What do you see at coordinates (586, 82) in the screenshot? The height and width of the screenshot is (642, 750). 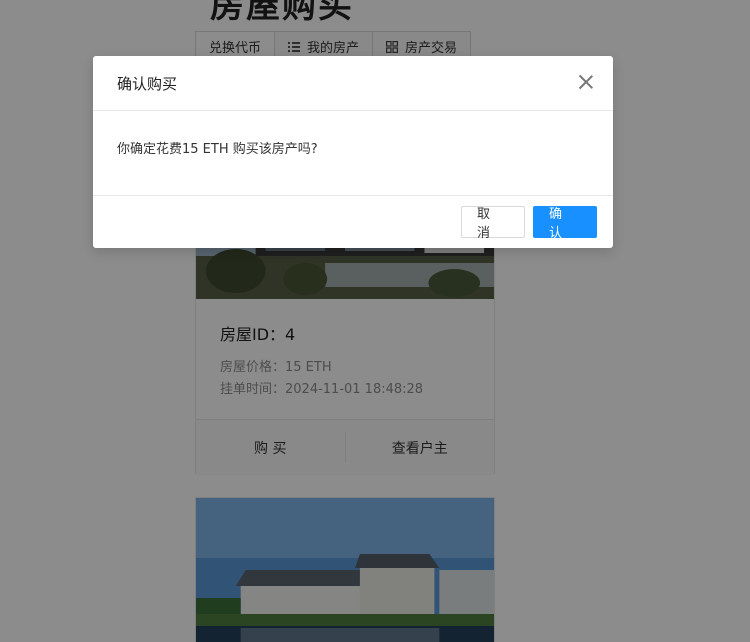 I see `close-icon` at bounding box center [586, 82].